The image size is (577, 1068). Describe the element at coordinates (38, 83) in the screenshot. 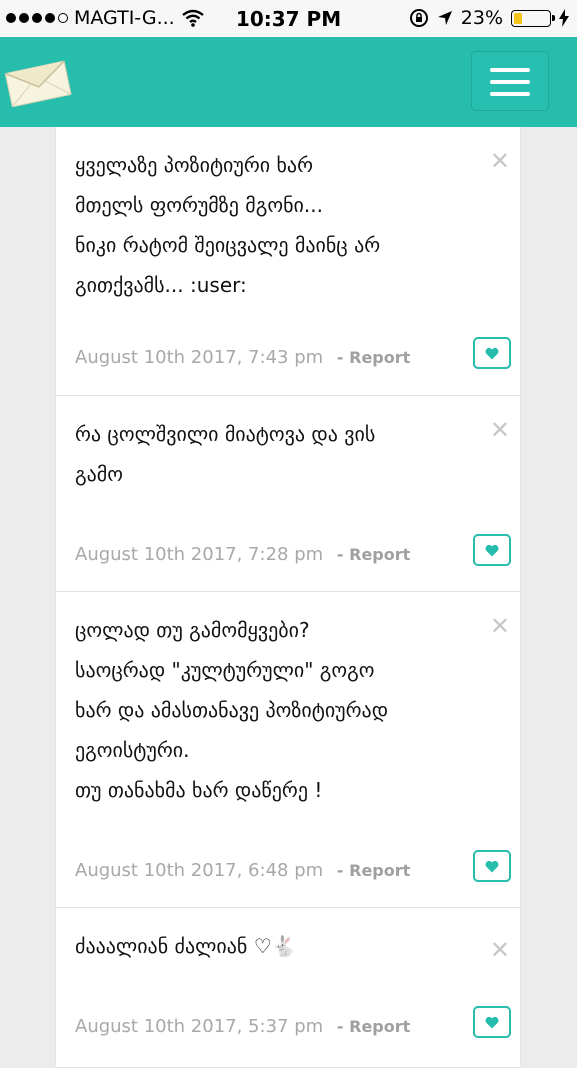

I see `envelope-icon` at that location.